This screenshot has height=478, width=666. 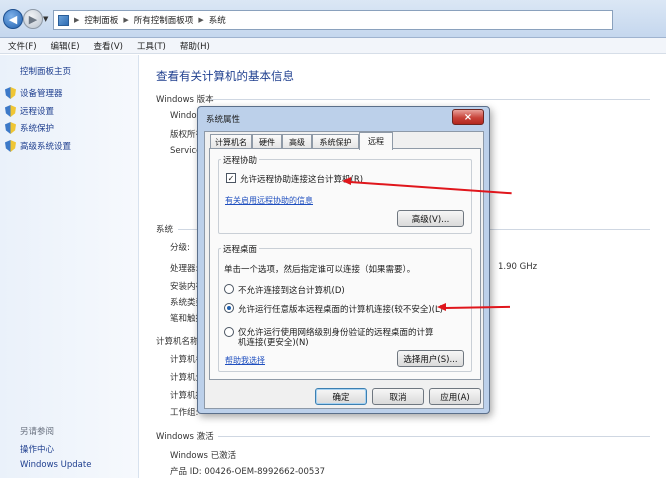 I want to click on see-also-heading: 另请参阅, so click(x=37, y=432).